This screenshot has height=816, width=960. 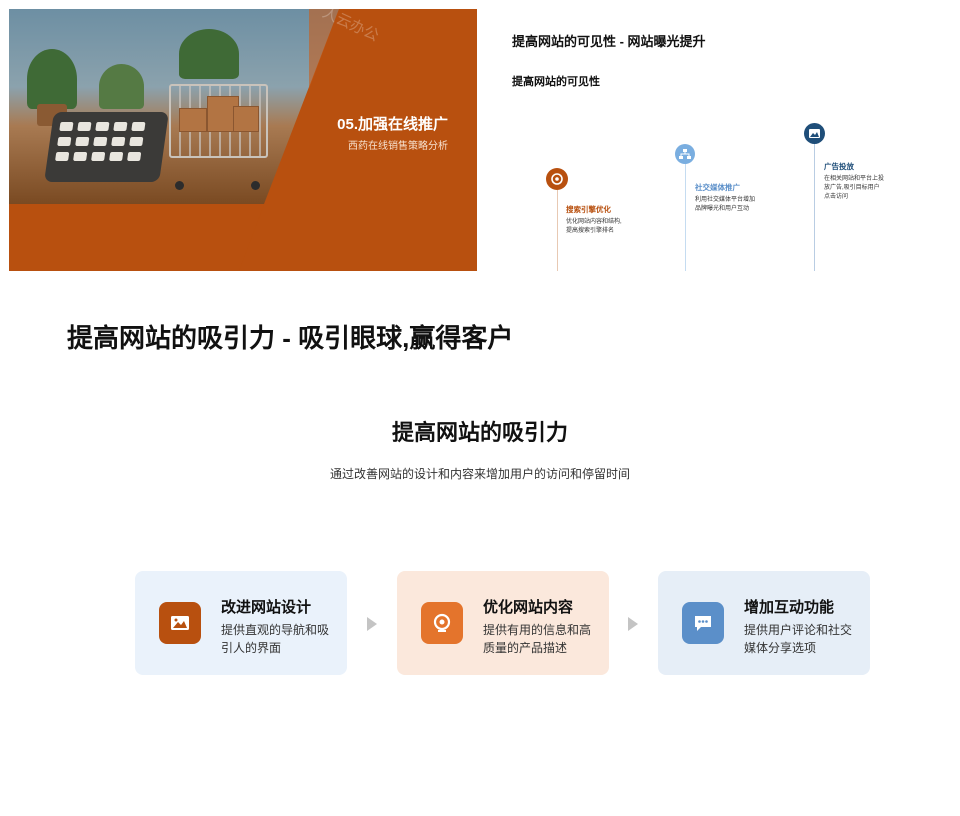 What do you see at coordinates (789, 607) in the screenshot?
I see `card-title: 增加互动功能` at bounding box center [789, 607].